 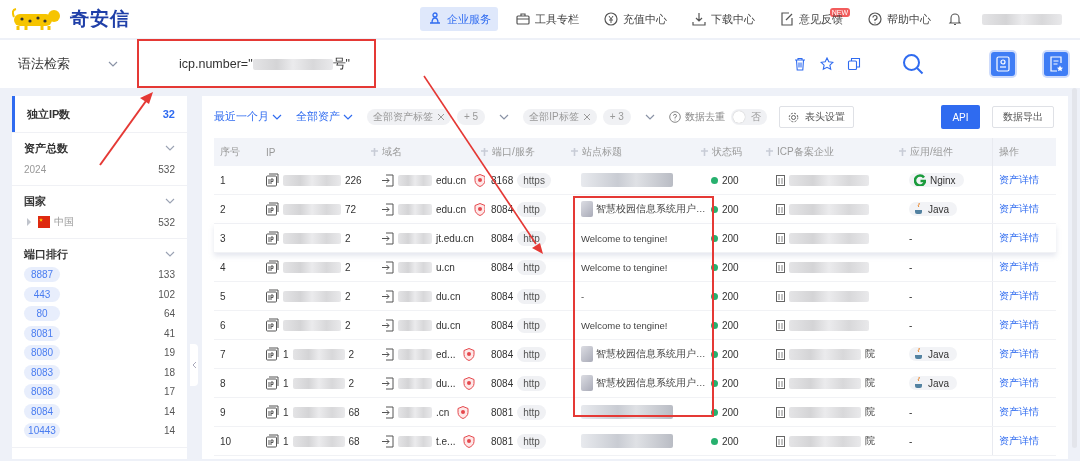 I want to click on port-text: 8084, so click(x=502, y=267).